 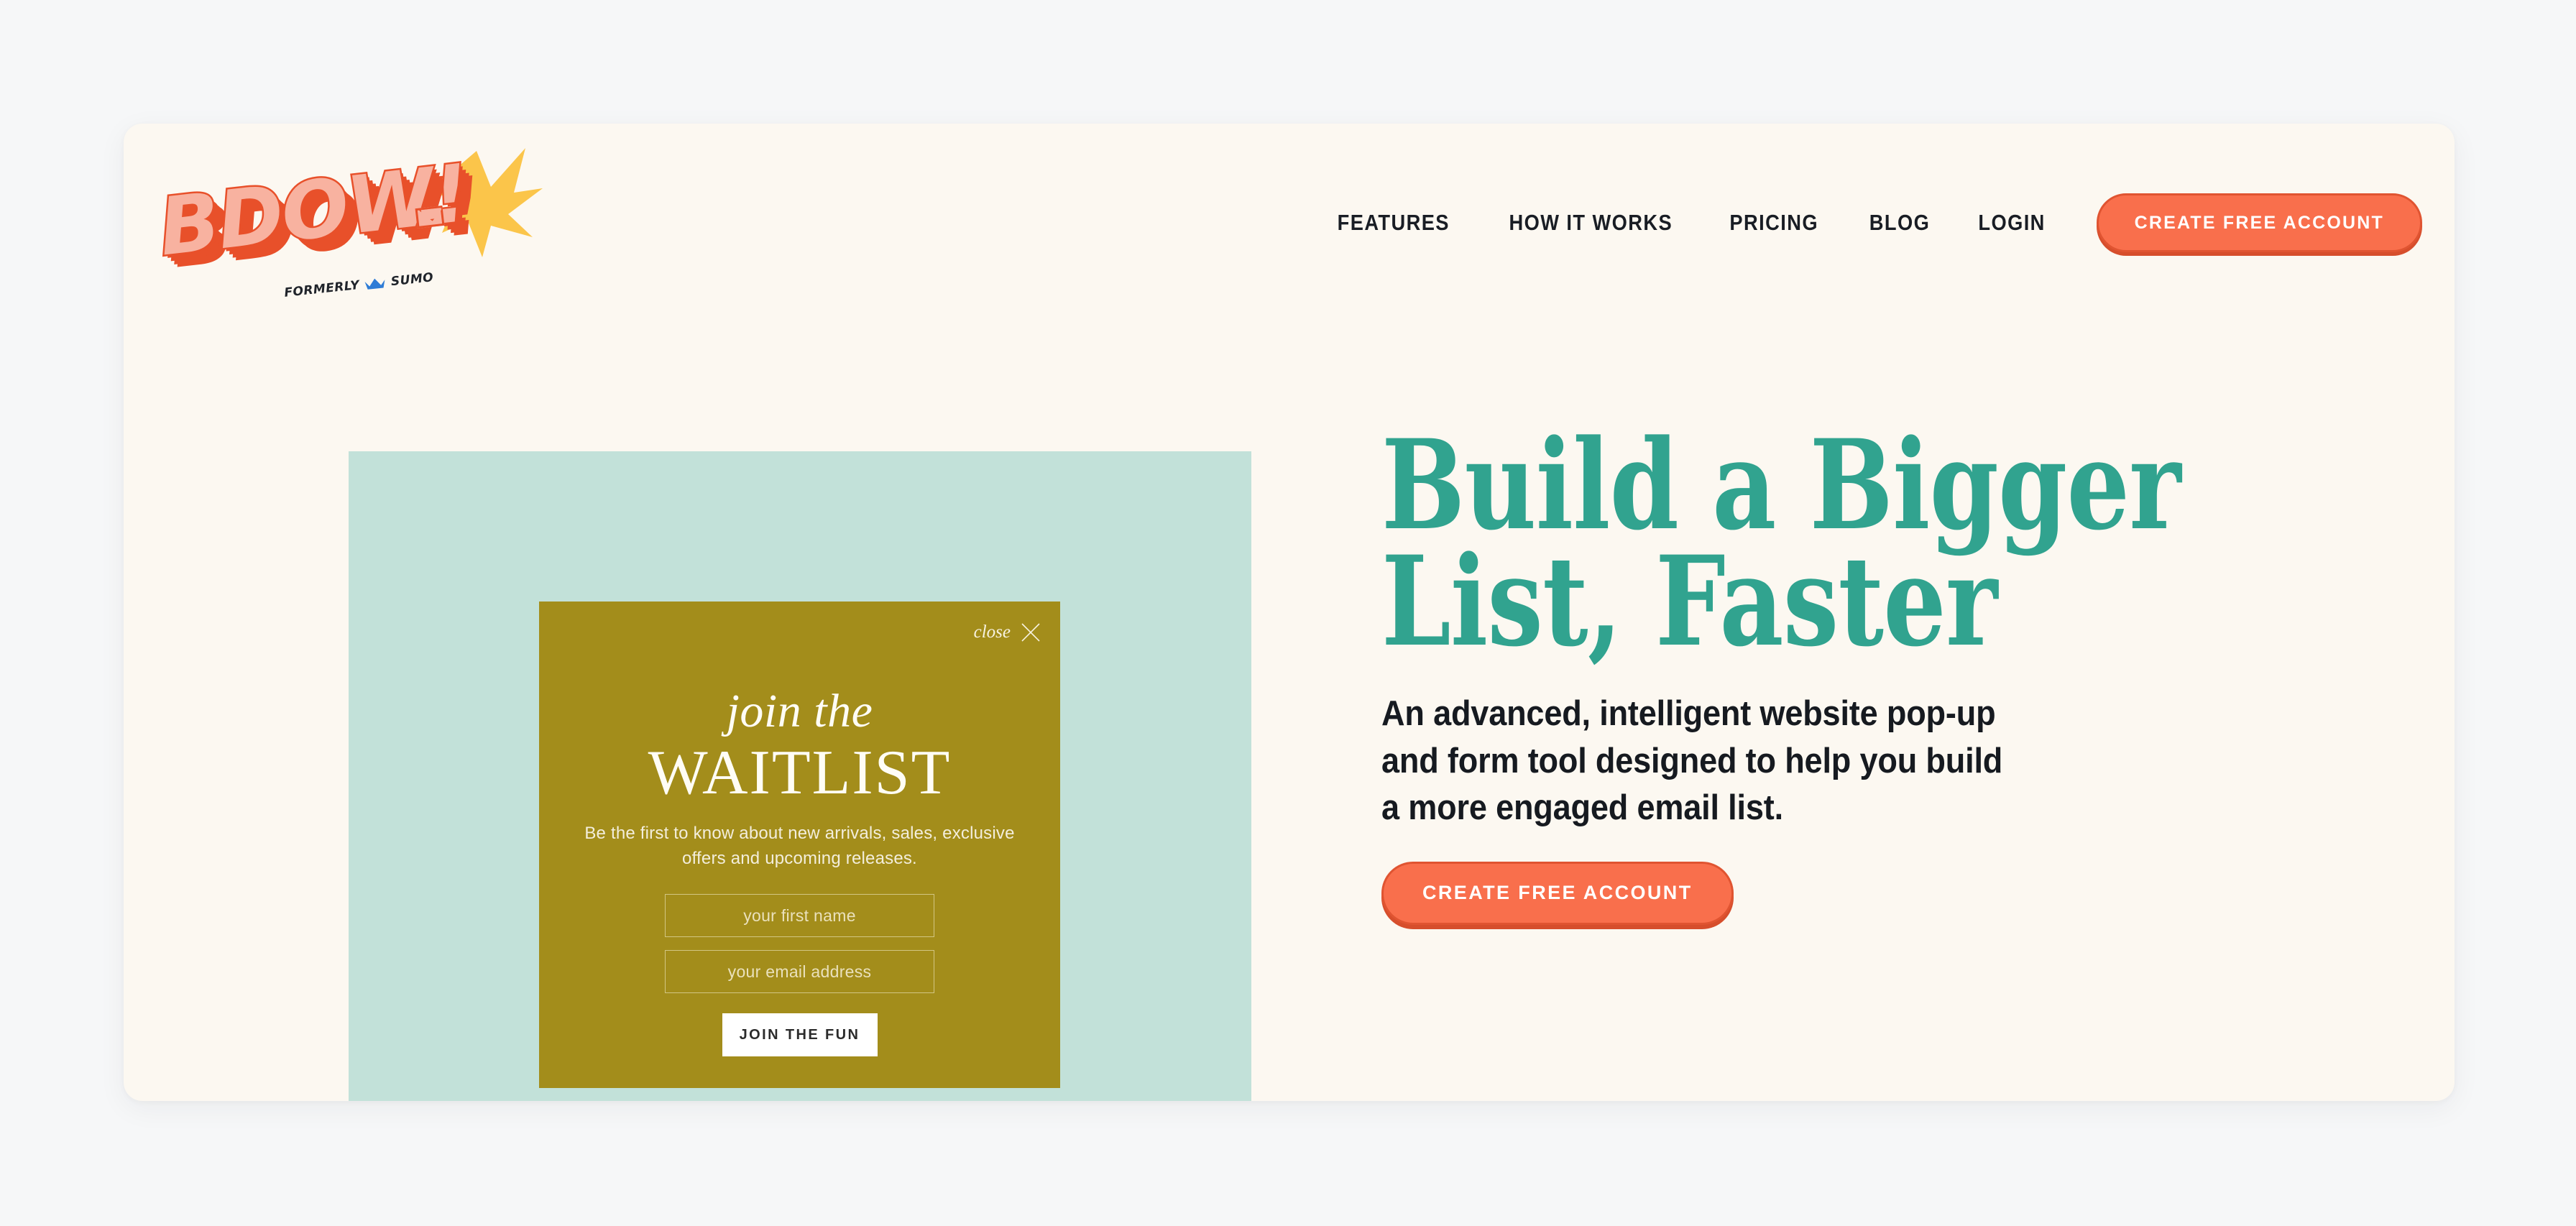 I want to click on popup-signup-form: JOIN THE FUN, so click(x=799, y=975).